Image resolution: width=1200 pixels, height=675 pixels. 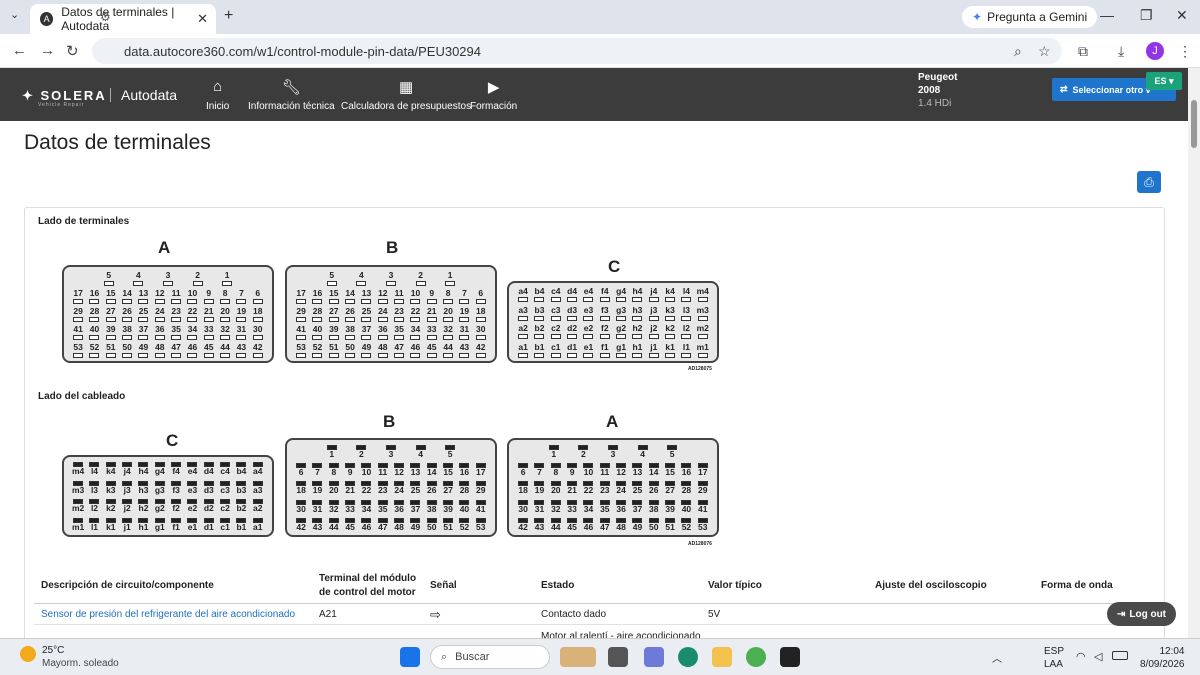 I want to click on zoom-icon: ⌕, so click(x=1018, y=51).